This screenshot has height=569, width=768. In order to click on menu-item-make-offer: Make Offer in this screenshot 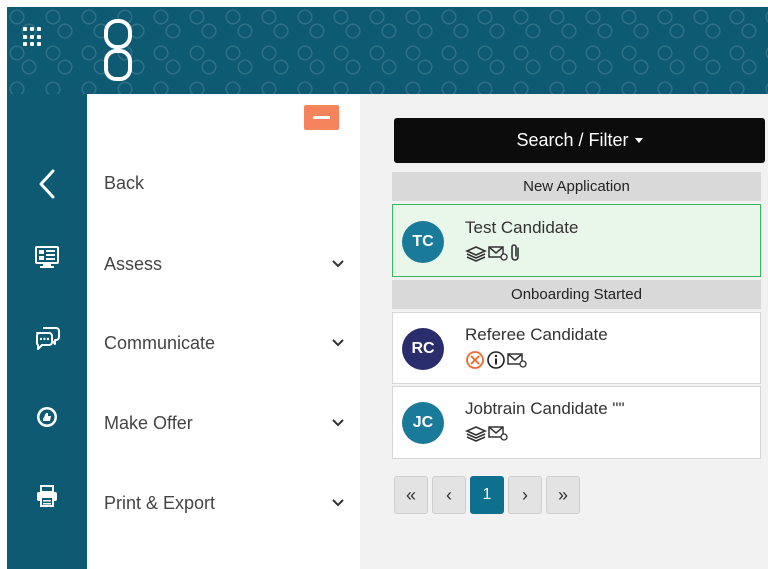, I will do `click(223, 423)`.